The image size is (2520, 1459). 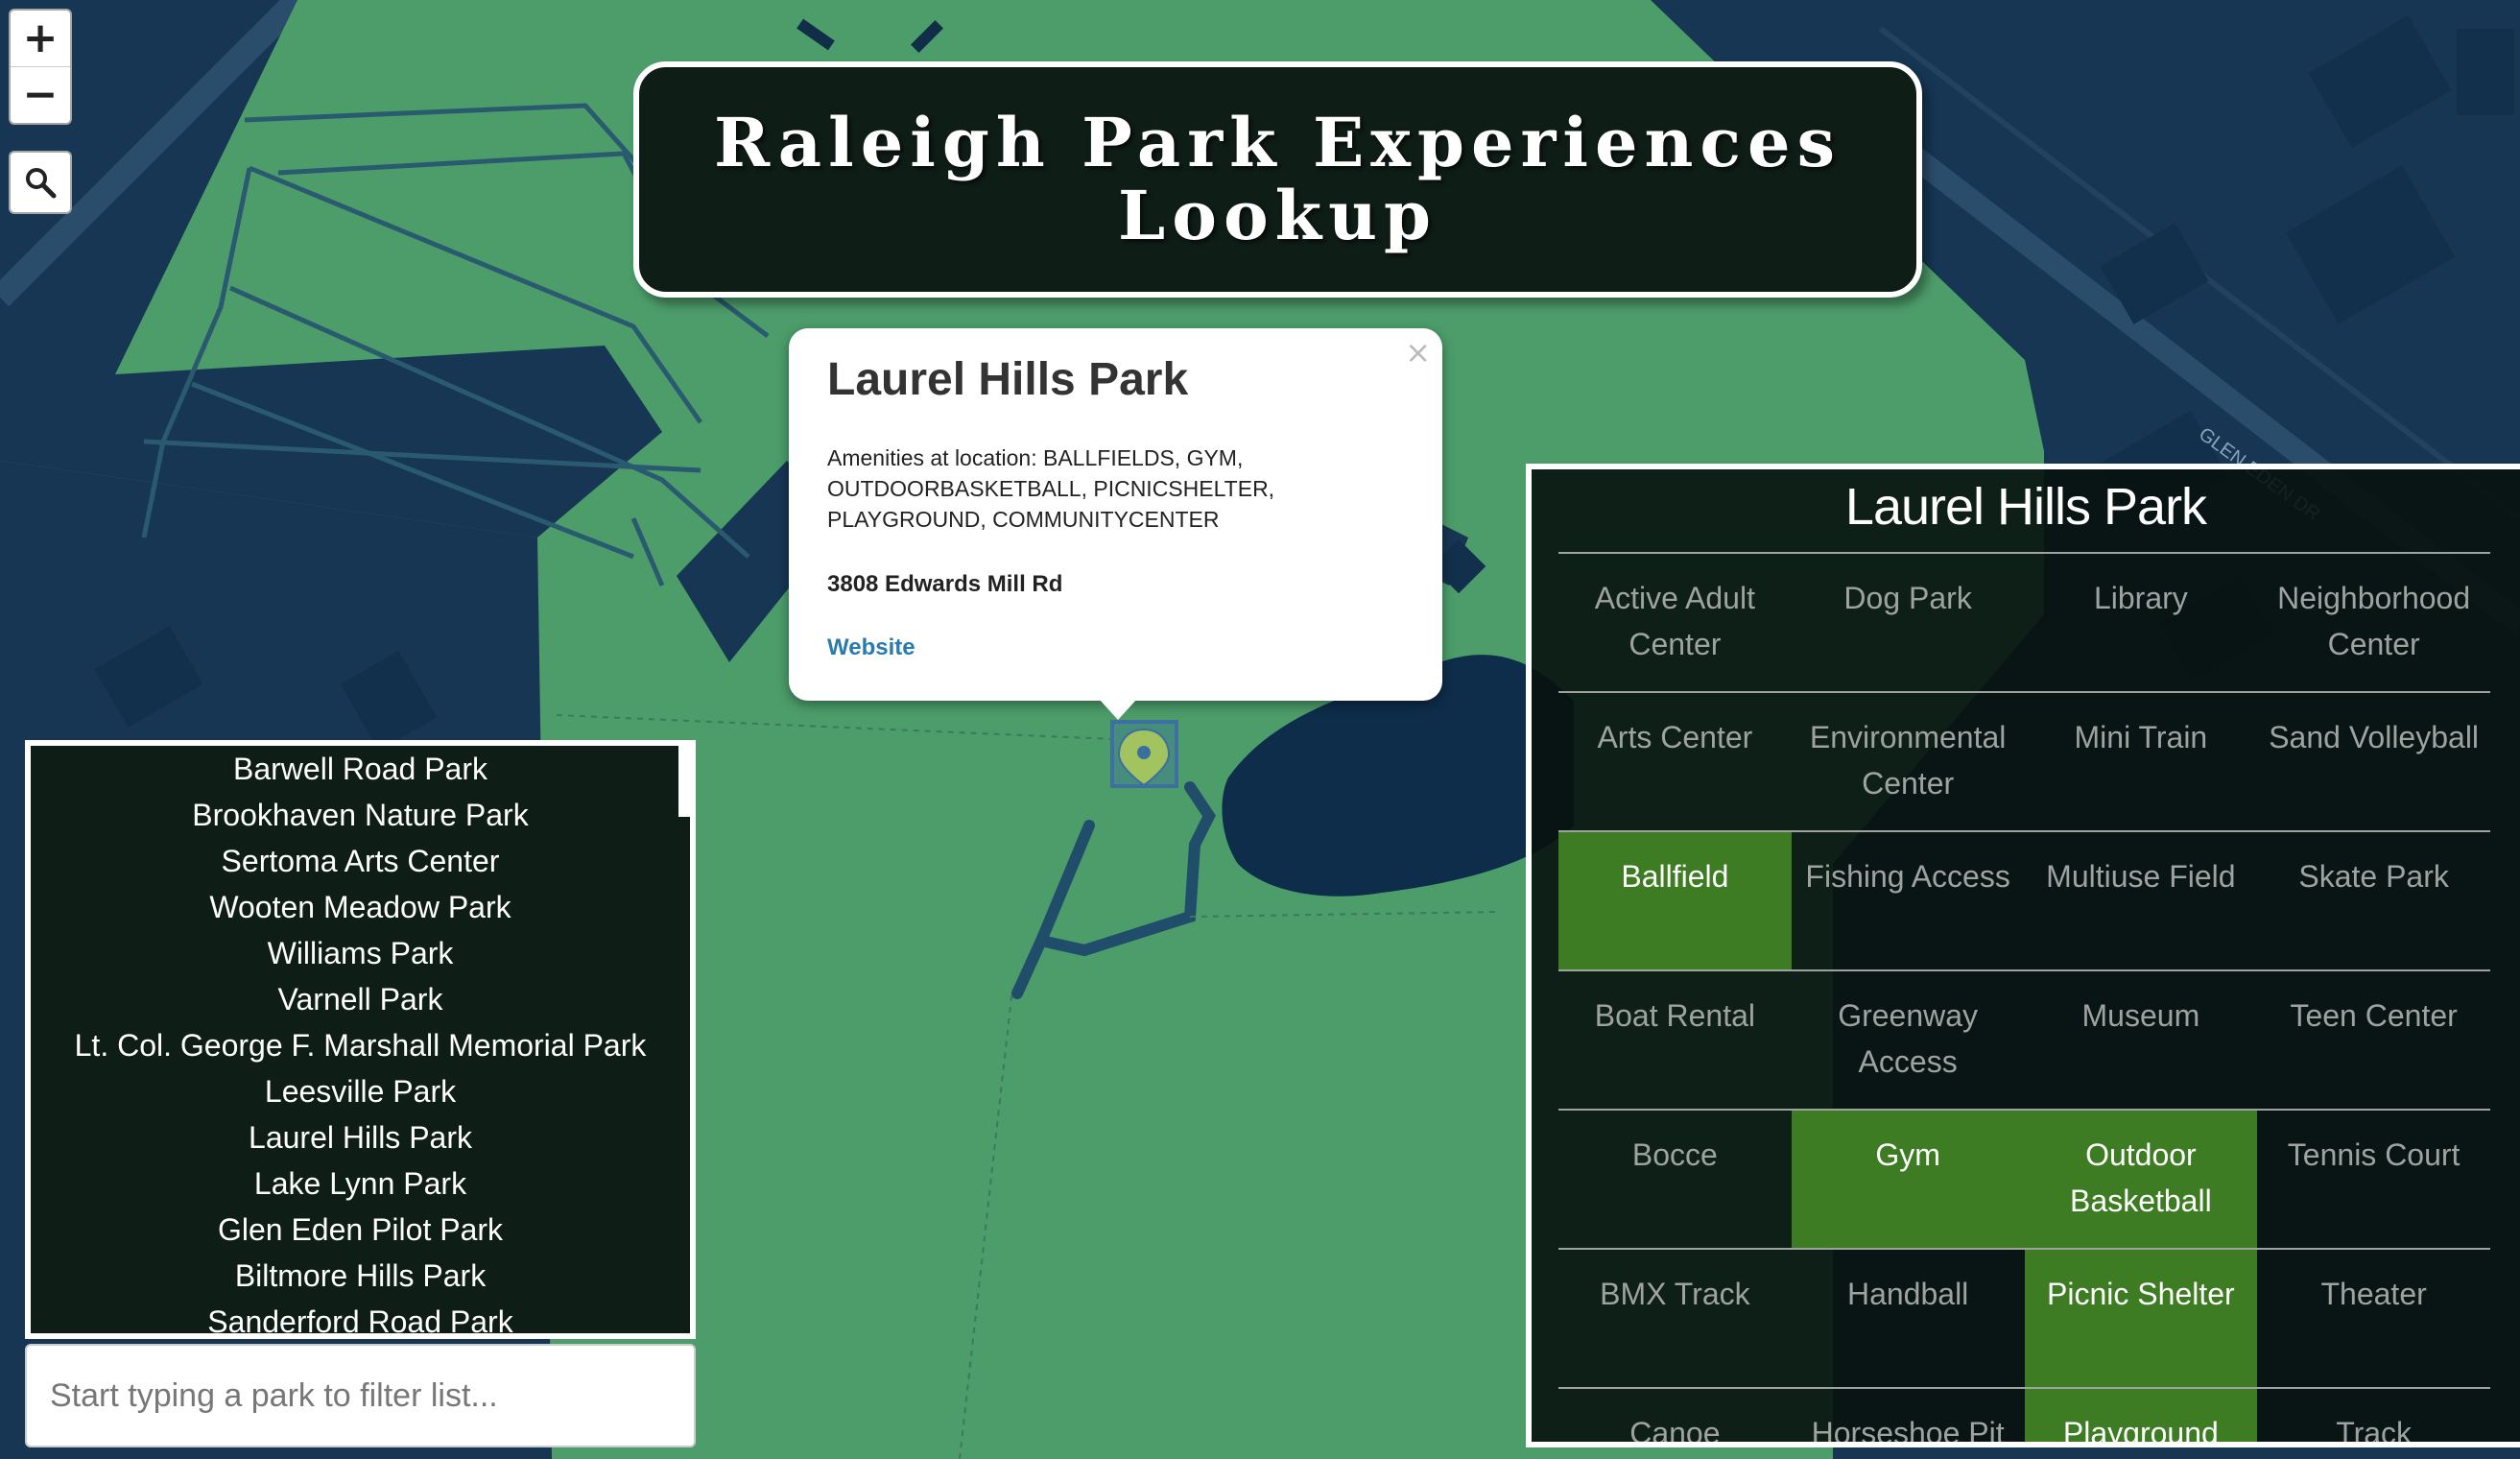 What do you see at coordinates (2141, 900) in the screenshot?
I see `amenity-cell: Multiuse Field` at bounding box center [2141, 900].